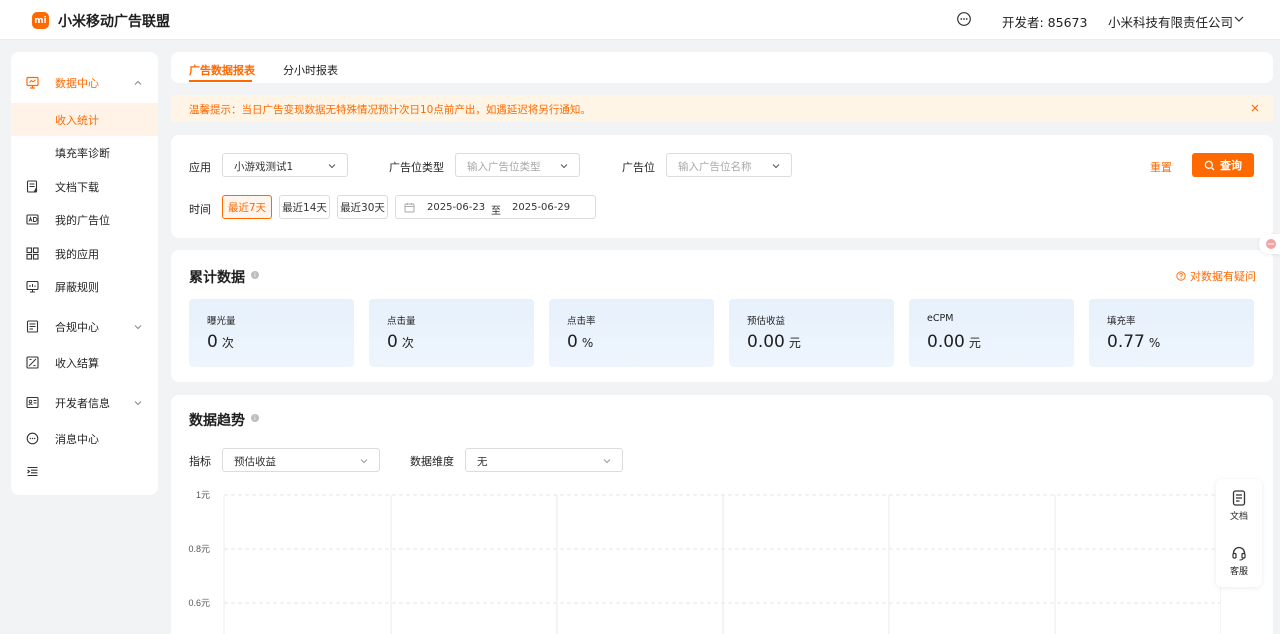 The height and width of the screenshot is (634, 1280). What do you see at coordinates (222, 70) in the screenshot?
I see `tab-ad-data-report: 广告数据报表` at bounding box center [222, 70].